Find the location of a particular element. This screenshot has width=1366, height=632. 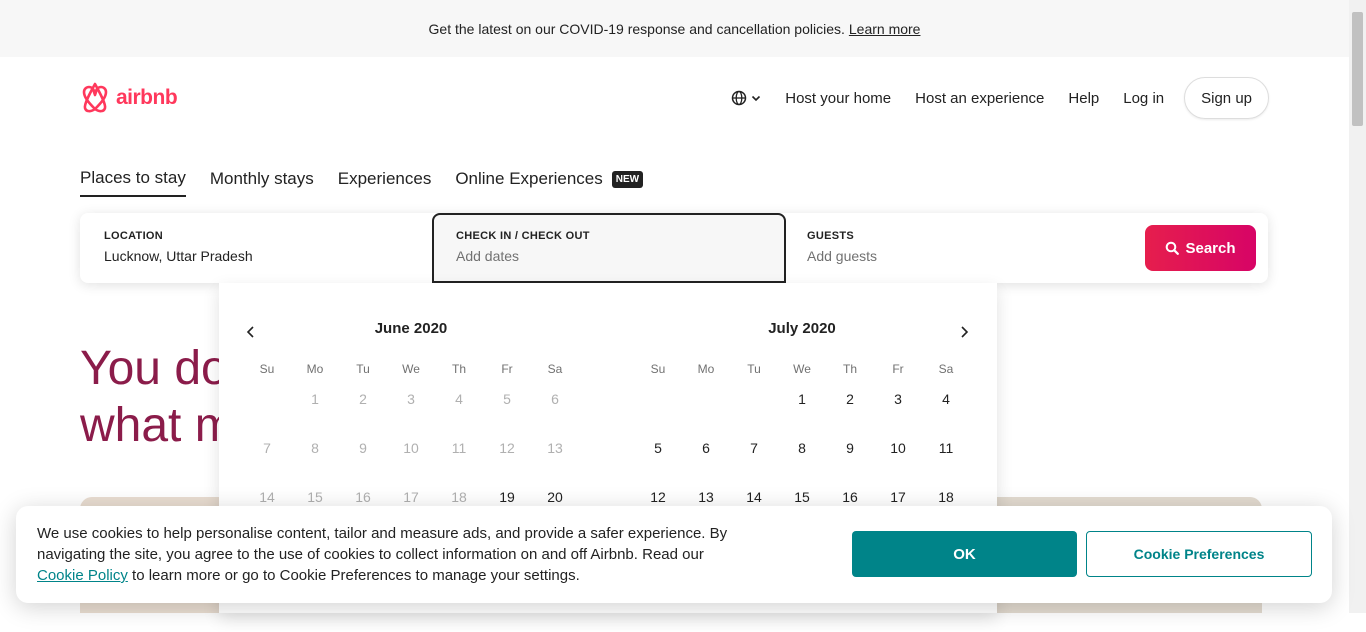

learn-more-link: Learn more is located at coordinates (885, 29).